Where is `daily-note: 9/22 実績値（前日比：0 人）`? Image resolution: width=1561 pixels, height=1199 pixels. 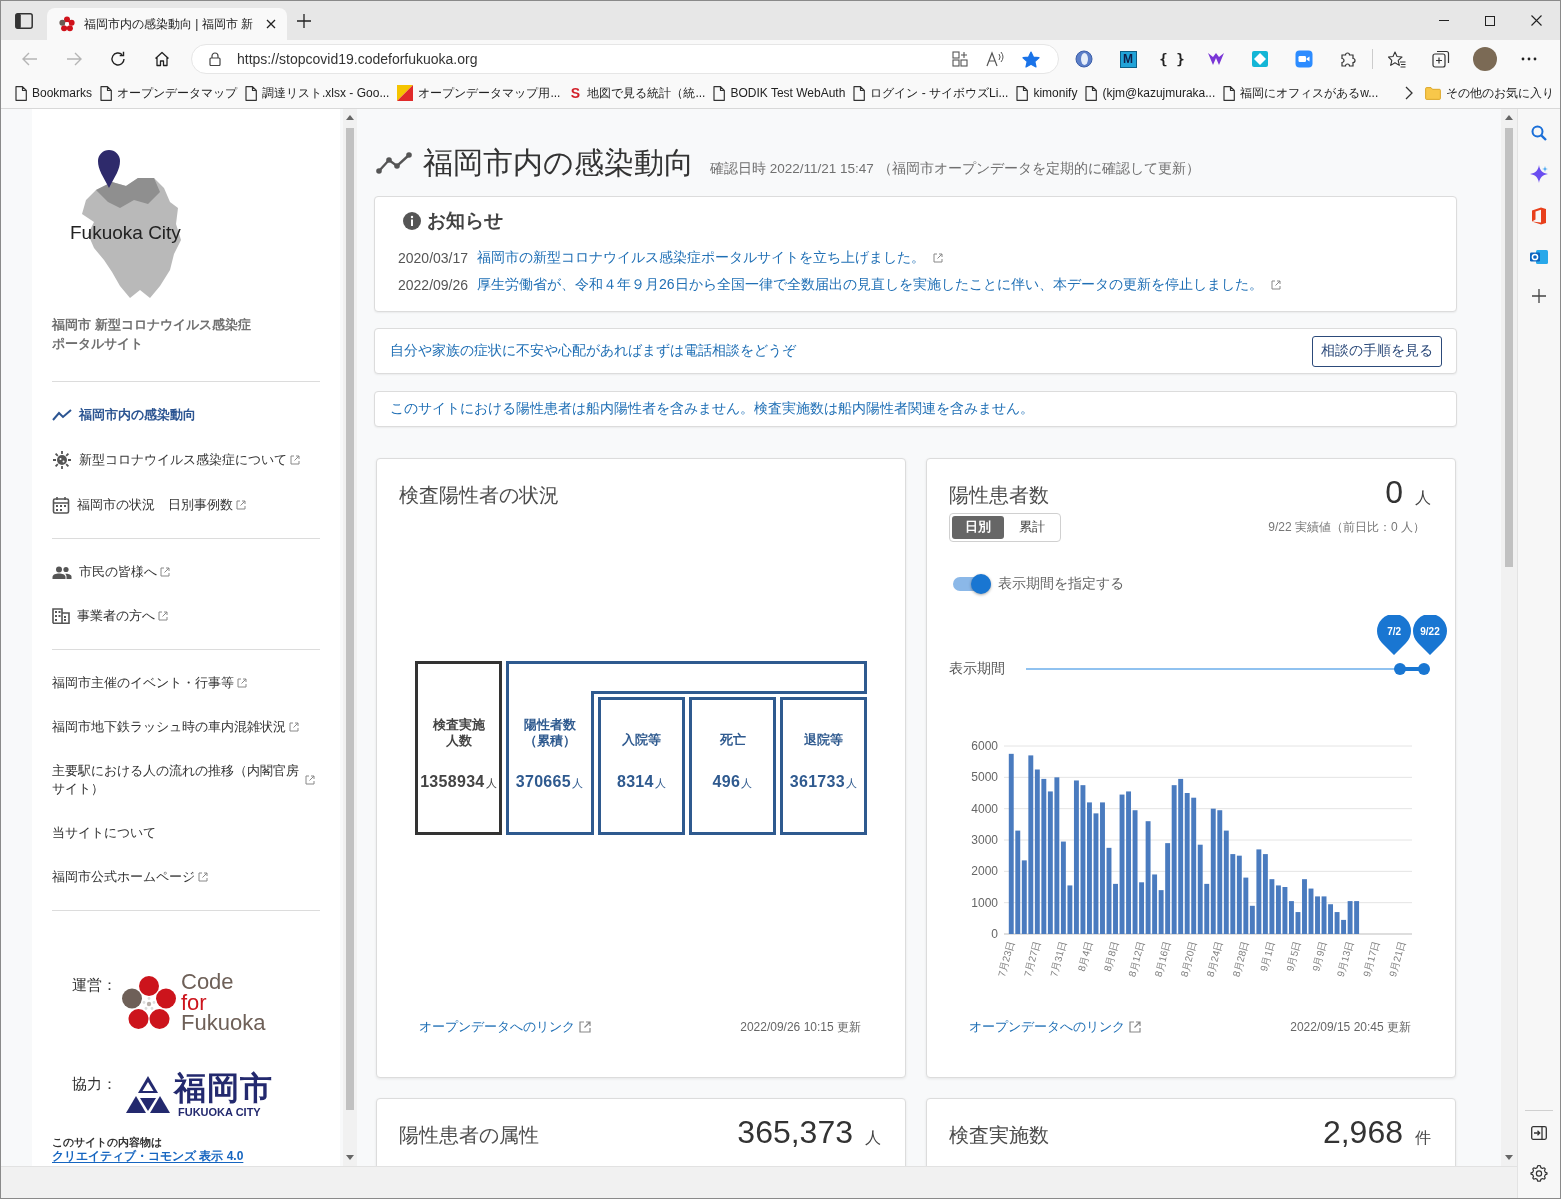 daily-note: 9/22 実績値（前日比：0 人） is located at coordinates (1346, 527).